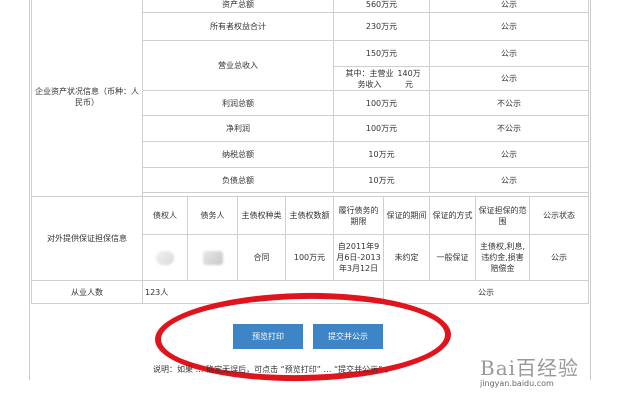  I want to click on baidu-jingyan-watermark: Bai百经验 jingyan.baidu.com, so click(539, 372).